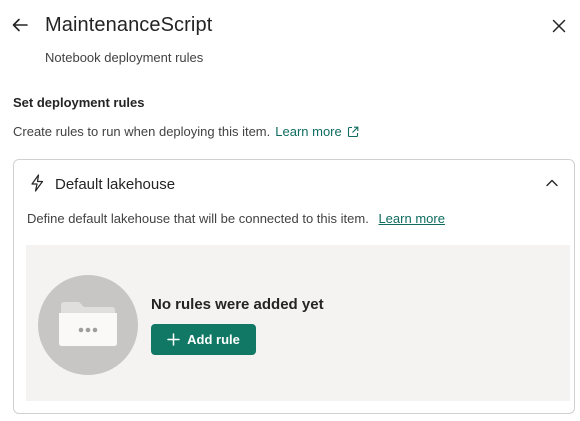 The height and width of the screenshot is (421, 580). Describe the element at coordinates (129, 25) in the screenshot. I see `page-title: MaintenanceScript` at that location.